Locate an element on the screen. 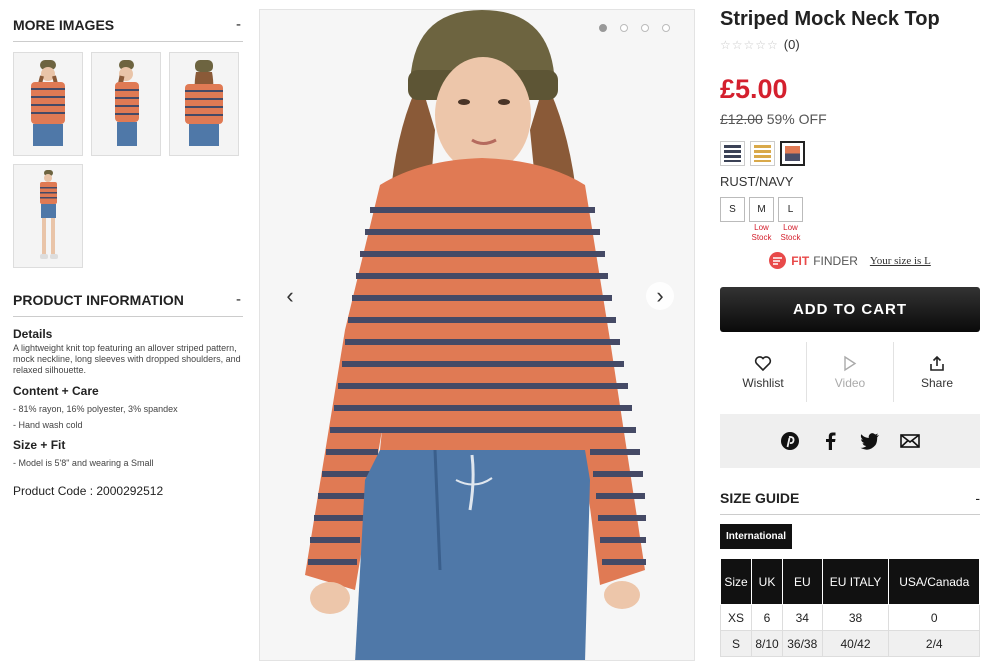 The width and height of the screenshot is (987, 672). size-guide-header: SIZE GUIDE - is located at coordinates (850, 502).